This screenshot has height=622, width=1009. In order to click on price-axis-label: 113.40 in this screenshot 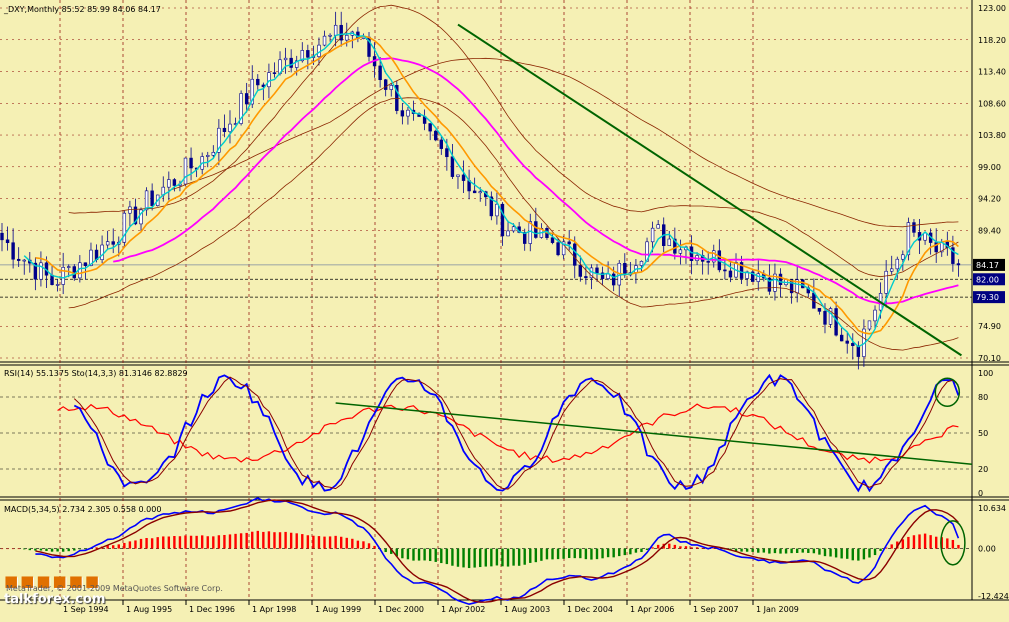, I will do `click(992, 72)`.